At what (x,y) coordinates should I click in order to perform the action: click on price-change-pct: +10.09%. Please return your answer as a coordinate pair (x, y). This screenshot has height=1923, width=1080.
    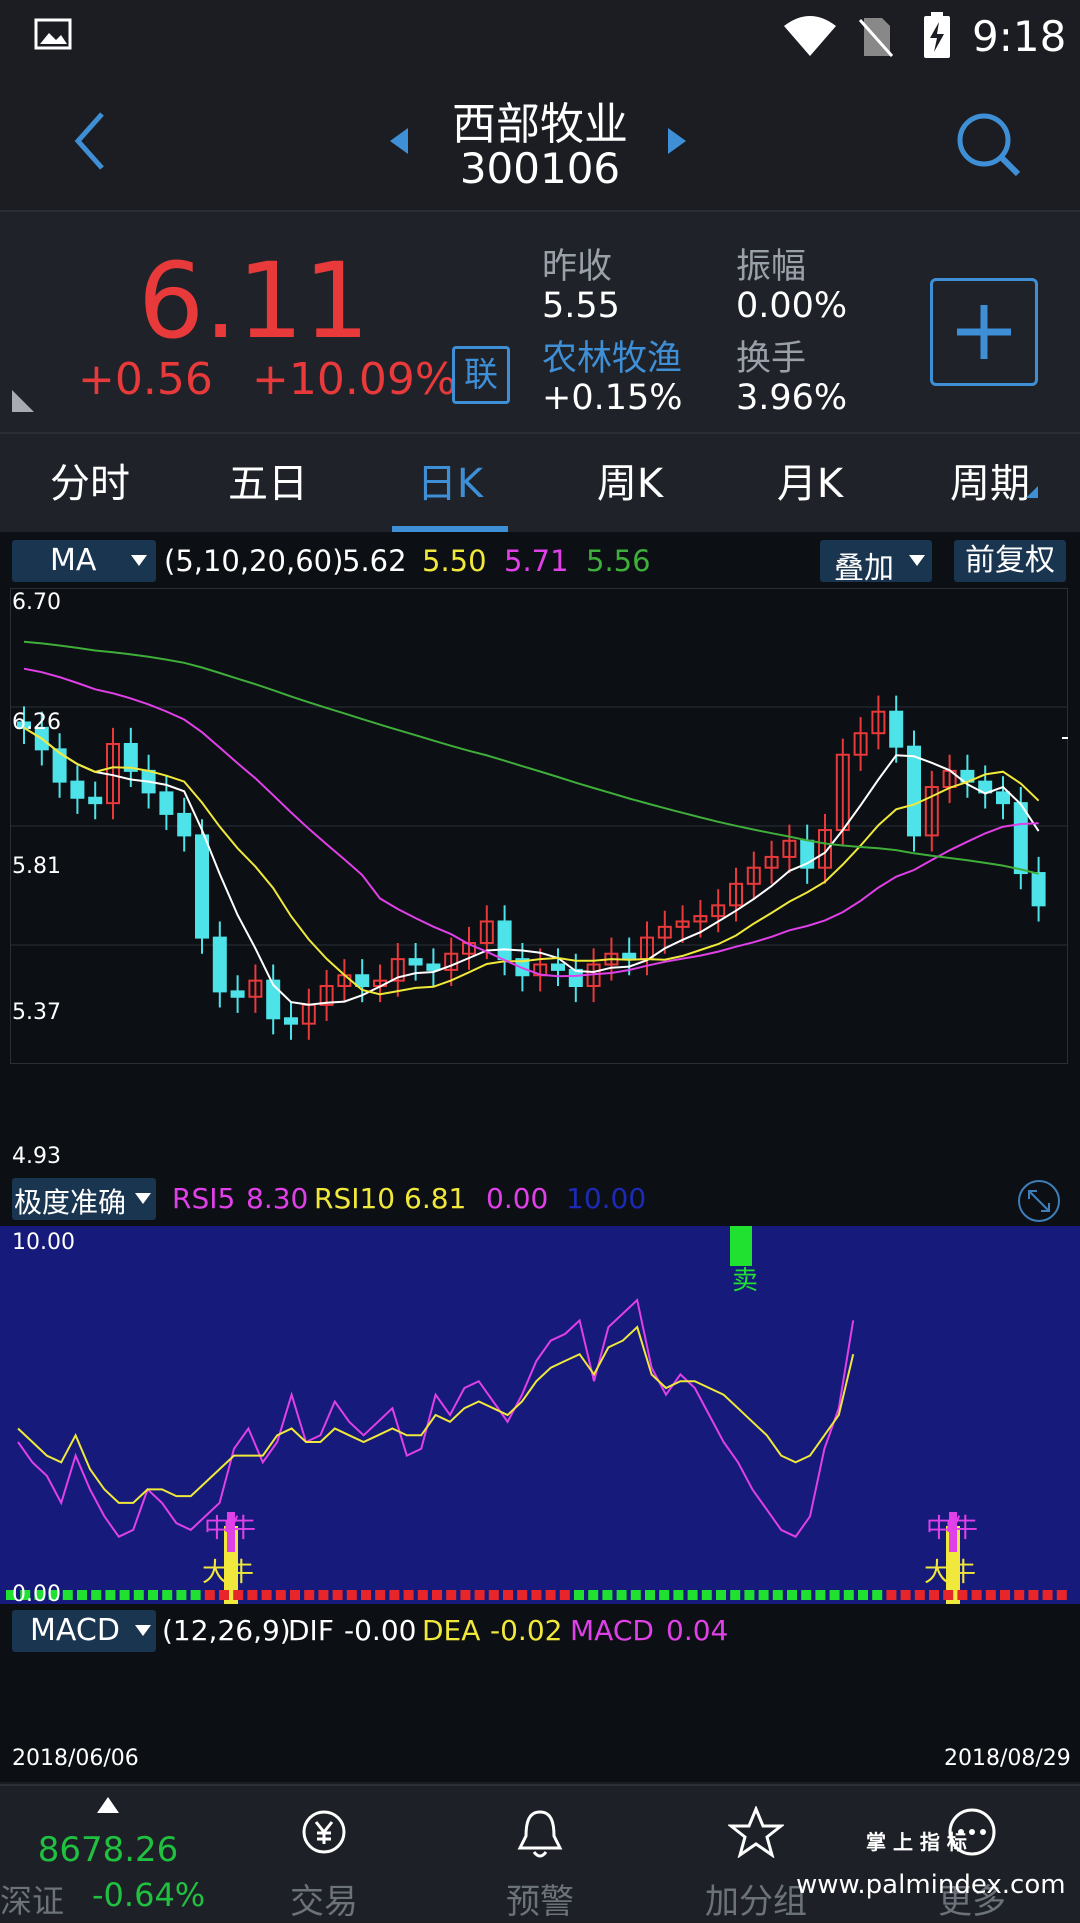
    Looking at the image, I should click on (354, 379).